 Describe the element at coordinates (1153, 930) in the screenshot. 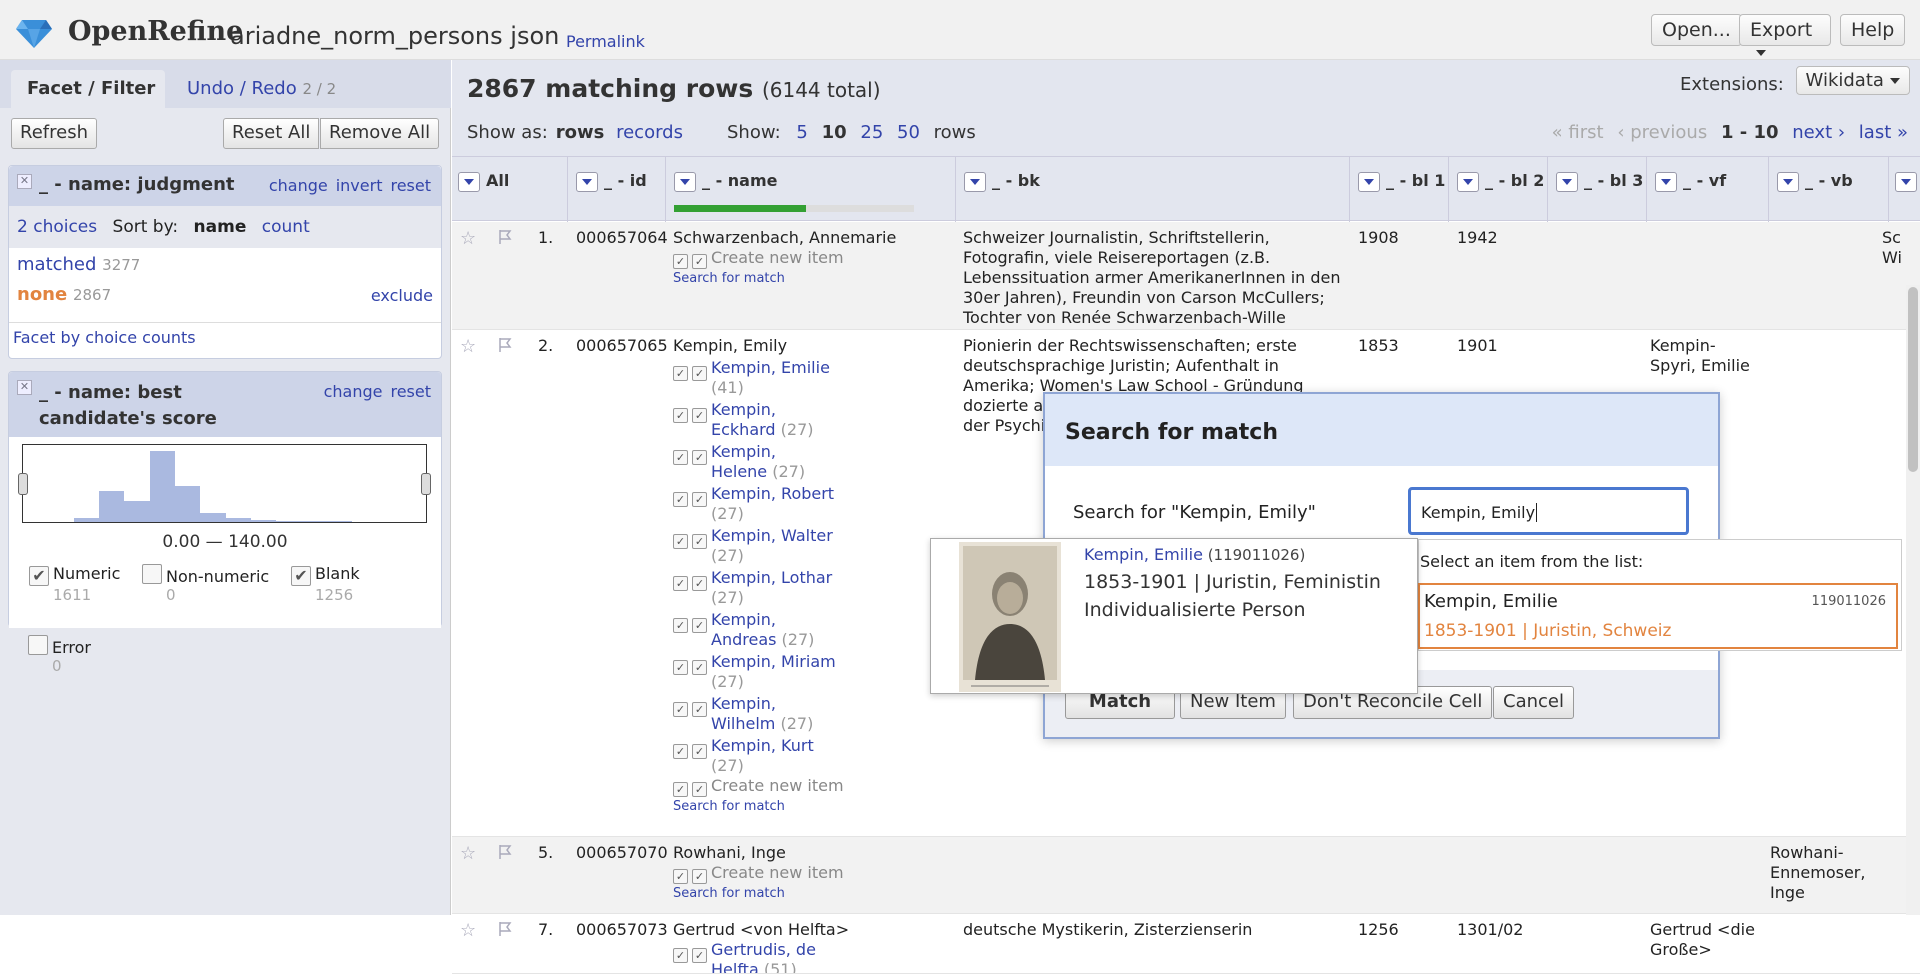

I see `cell-bk: deutsche Mystikerin, Zisterzienserin` at that location.